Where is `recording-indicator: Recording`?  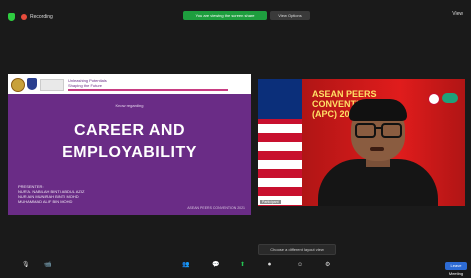 recording-indicator: Recording is located at coordinates (39, 17).